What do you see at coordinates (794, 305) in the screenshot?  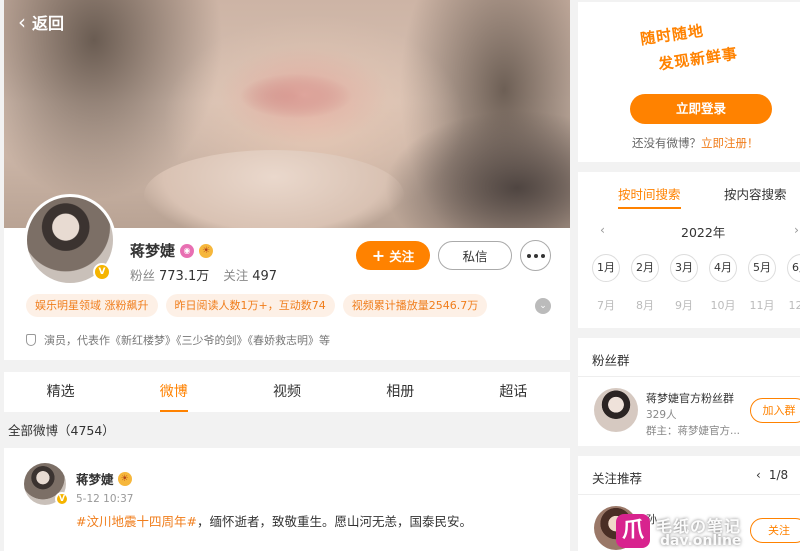 I see `month-12: 12月` at bounding box center [794, 305].